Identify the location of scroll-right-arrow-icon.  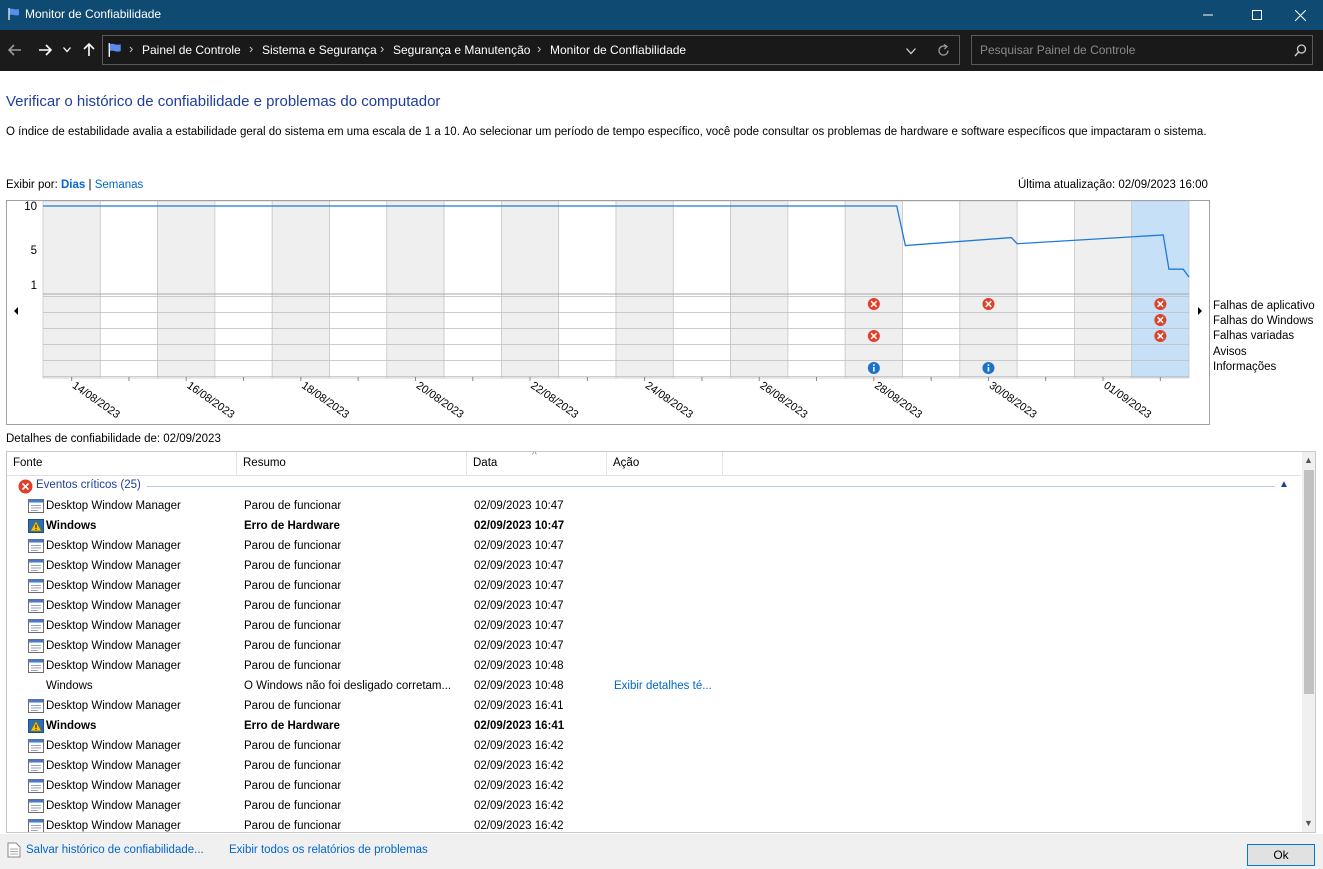
(1200, 311).